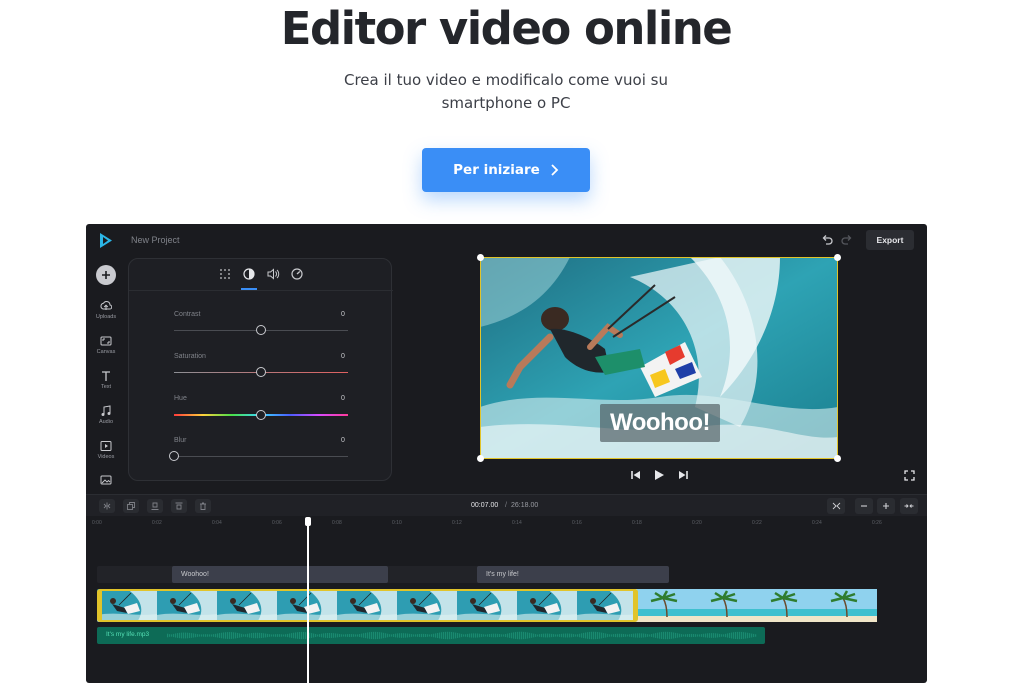 The image size is (1024, 699). I want to click on playhead, so click(308, 600).